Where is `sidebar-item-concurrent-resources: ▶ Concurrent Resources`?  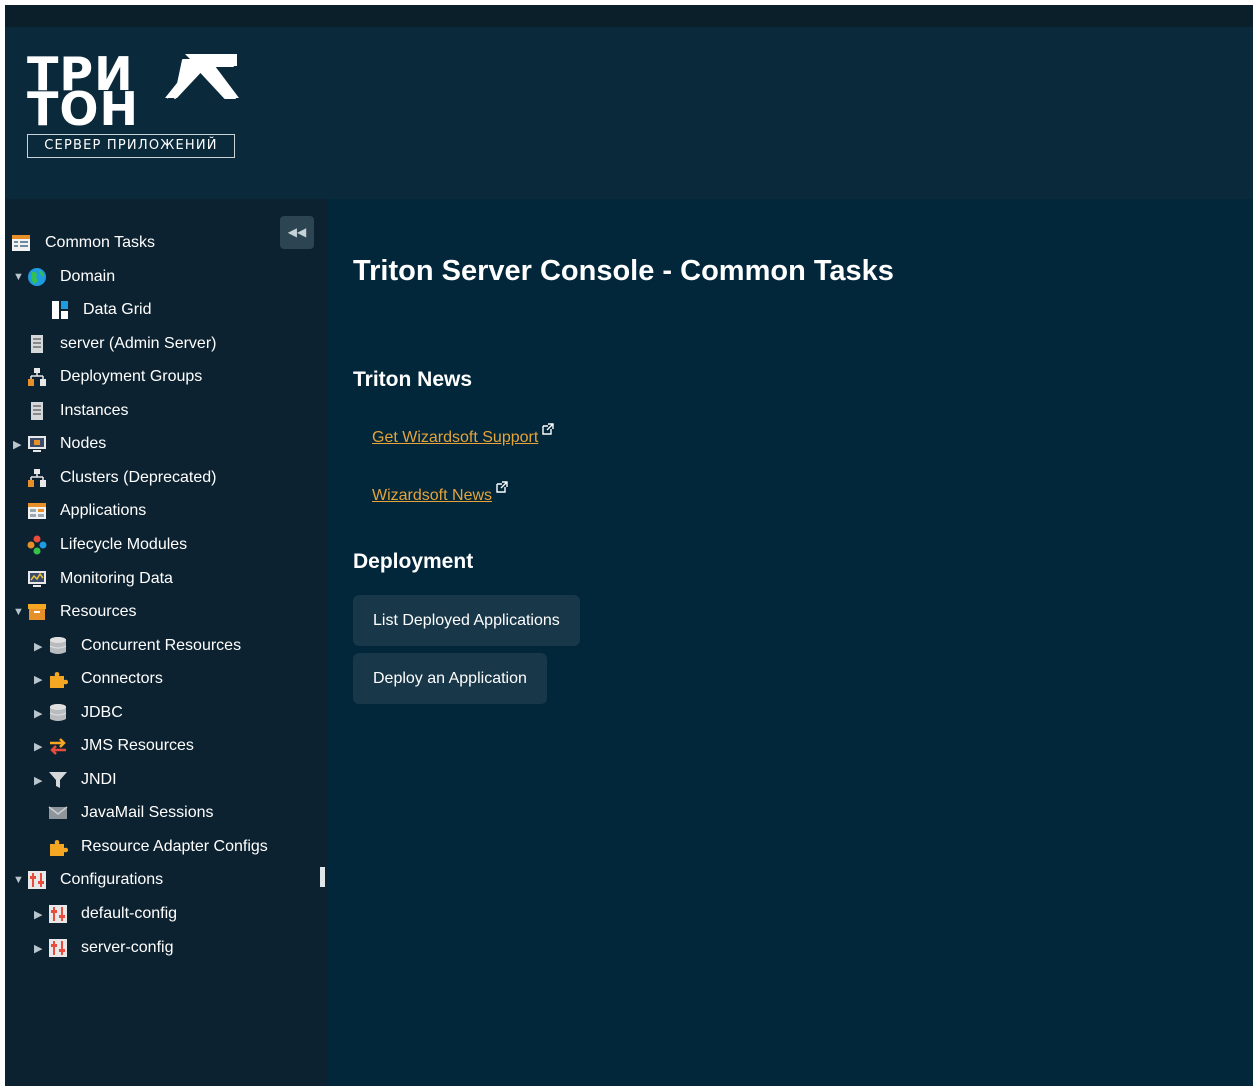
sidebar-item-concurrent-resources: ▶ Concurrent Resources is located at coordinates (137, 646).